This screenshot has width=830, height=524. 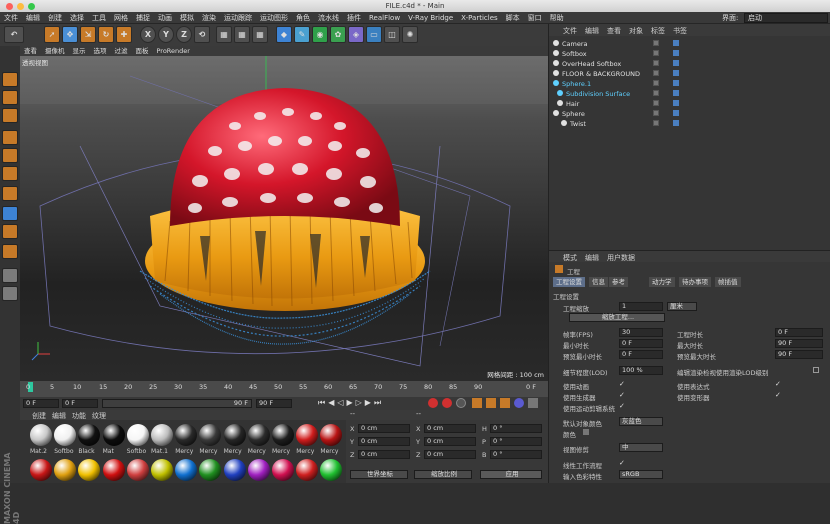 What do you see at coordinates (572, 84) in the screenshot?
I see `object-row: Sphere.1` at bounding box center [572, 84].